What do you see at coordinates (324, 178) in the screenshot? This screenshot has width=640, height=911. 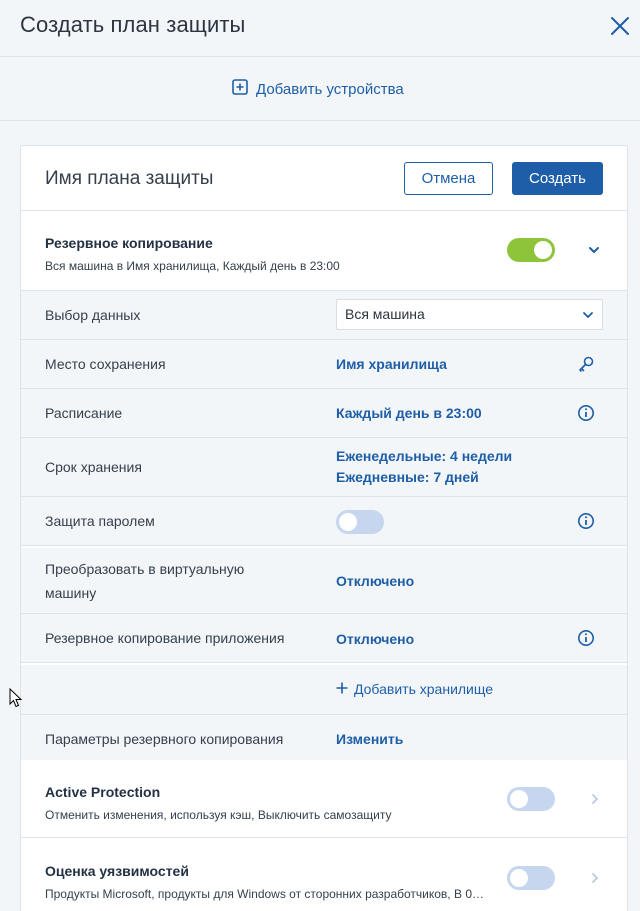 I see `plan-header: Имя плана защиты Отмена Создать` at bounding box center [324, 178].